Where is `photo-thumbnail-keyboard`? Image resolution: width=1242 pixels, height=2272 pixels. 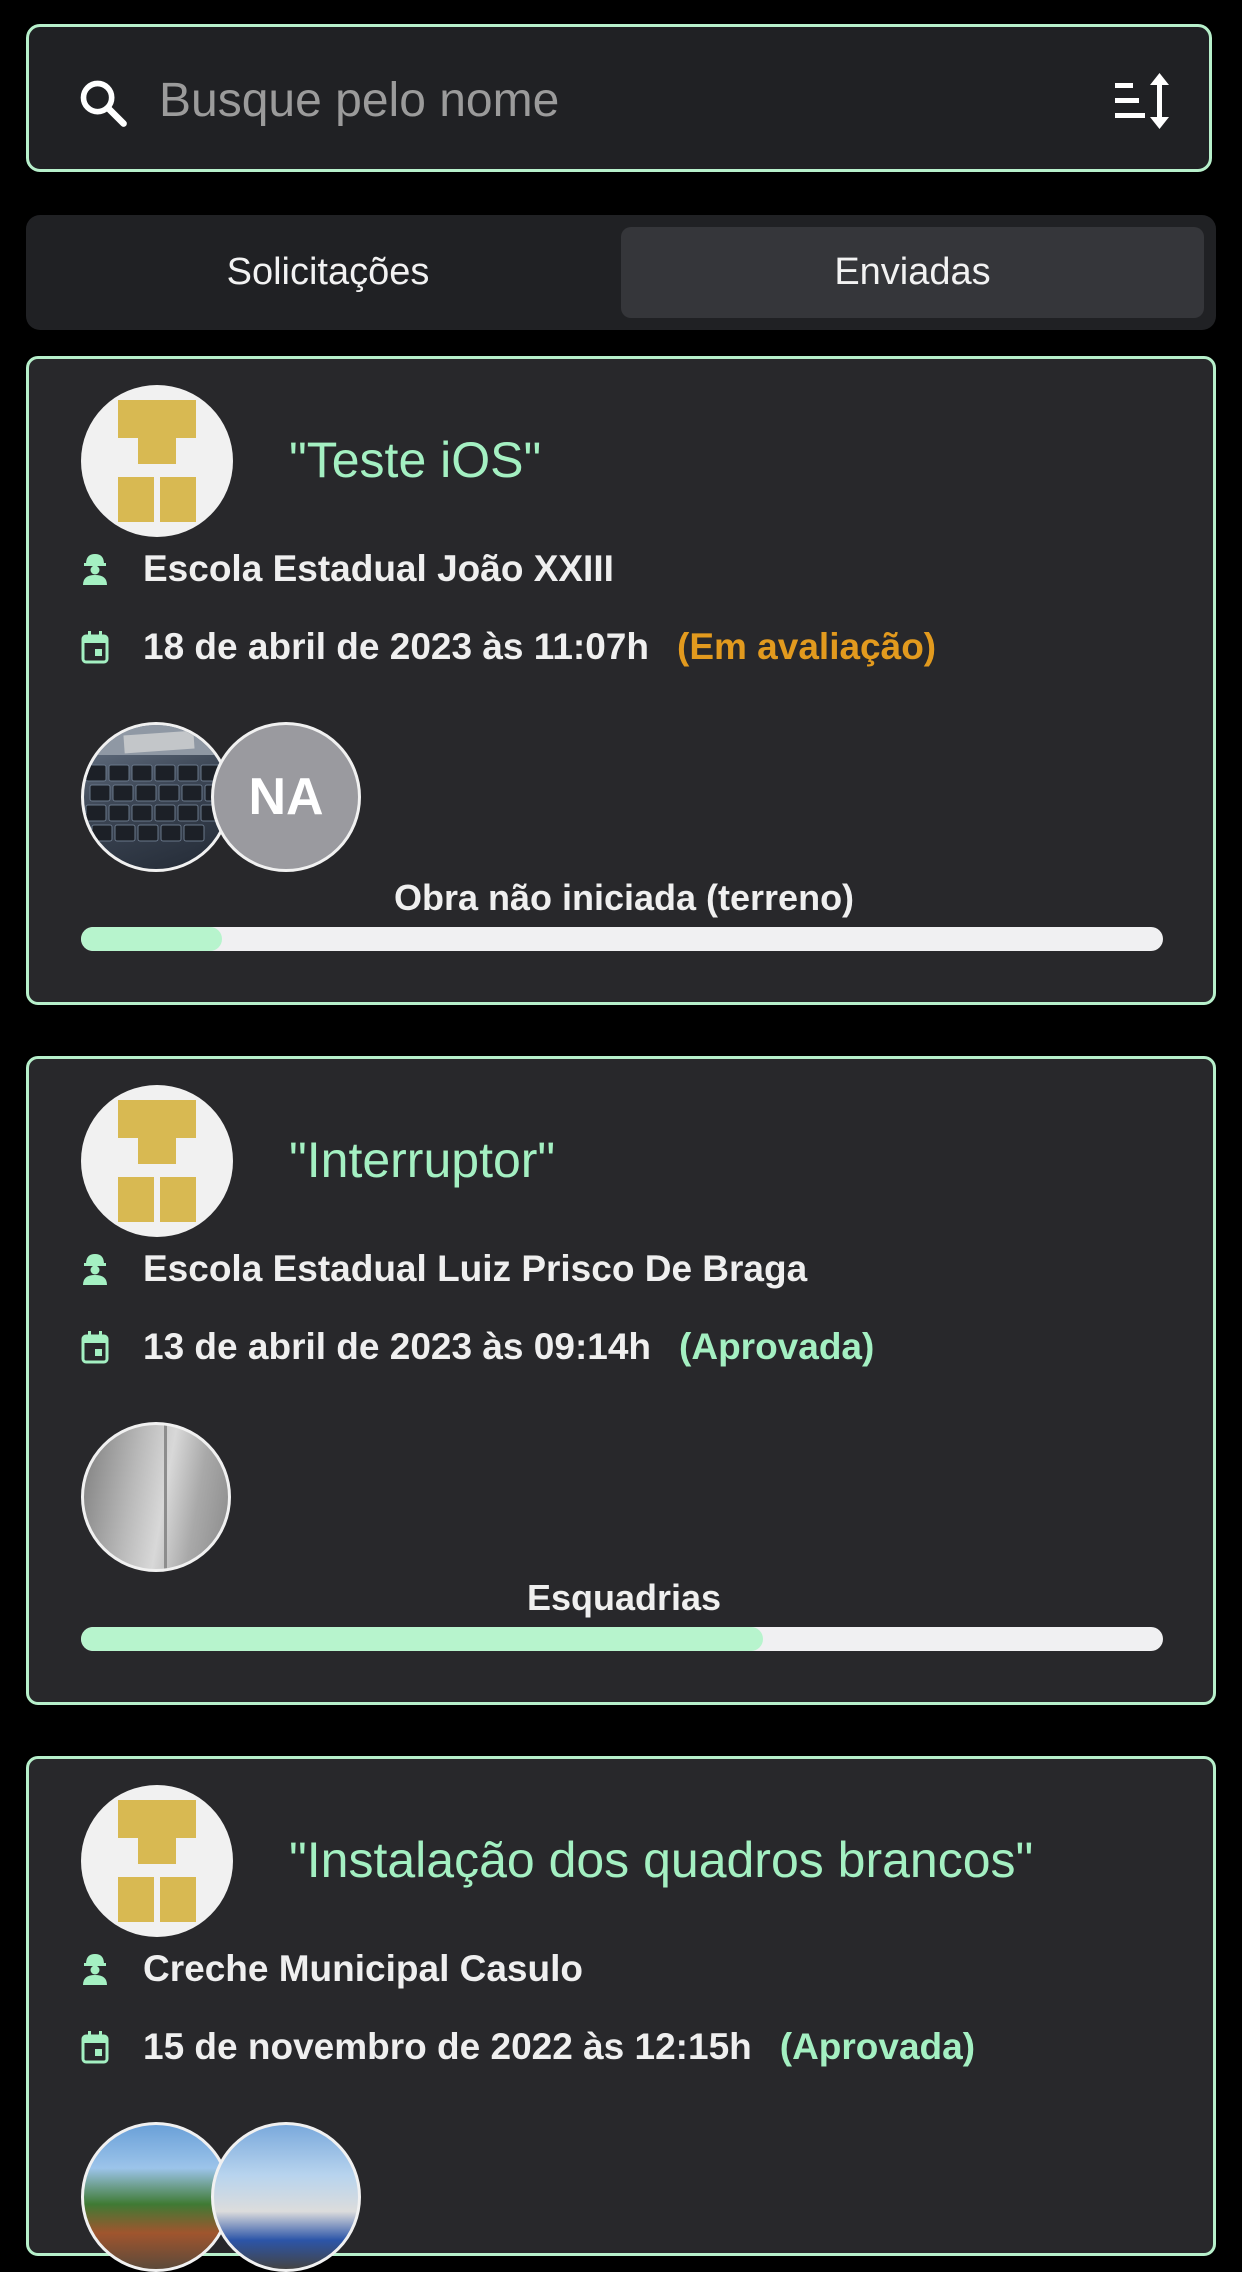 photo-thumbnail-keyboard is located at coordinates (156, 797).